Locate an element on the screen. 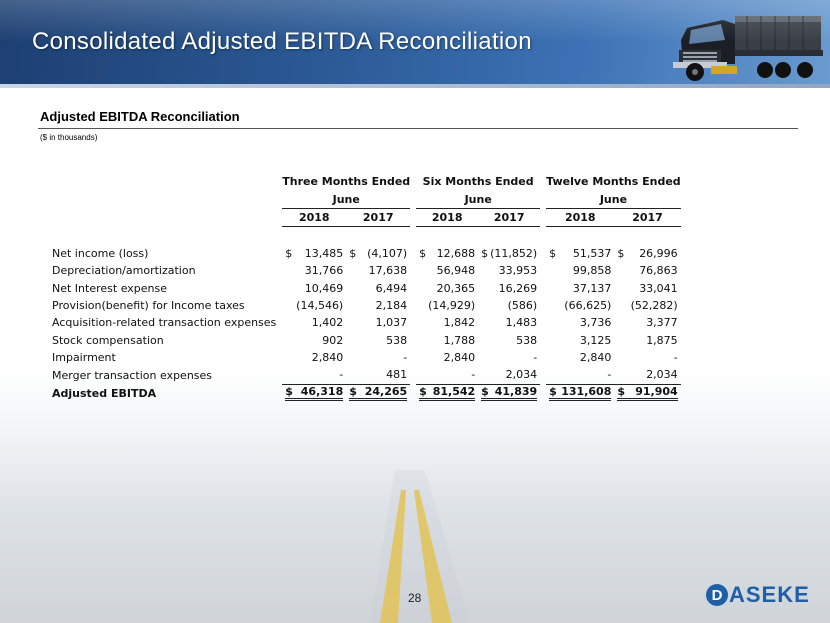 This screenshot has width=830, height=623. units-note: ($ in thousands) is located at coordinates (69, 137).